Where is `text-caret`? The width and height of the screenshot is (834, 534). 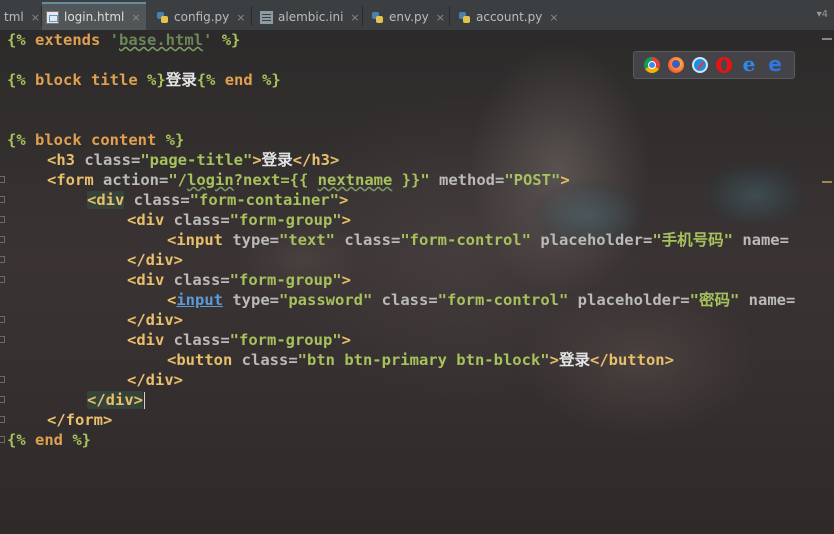
text-caret is located at coordinates (144, 400).